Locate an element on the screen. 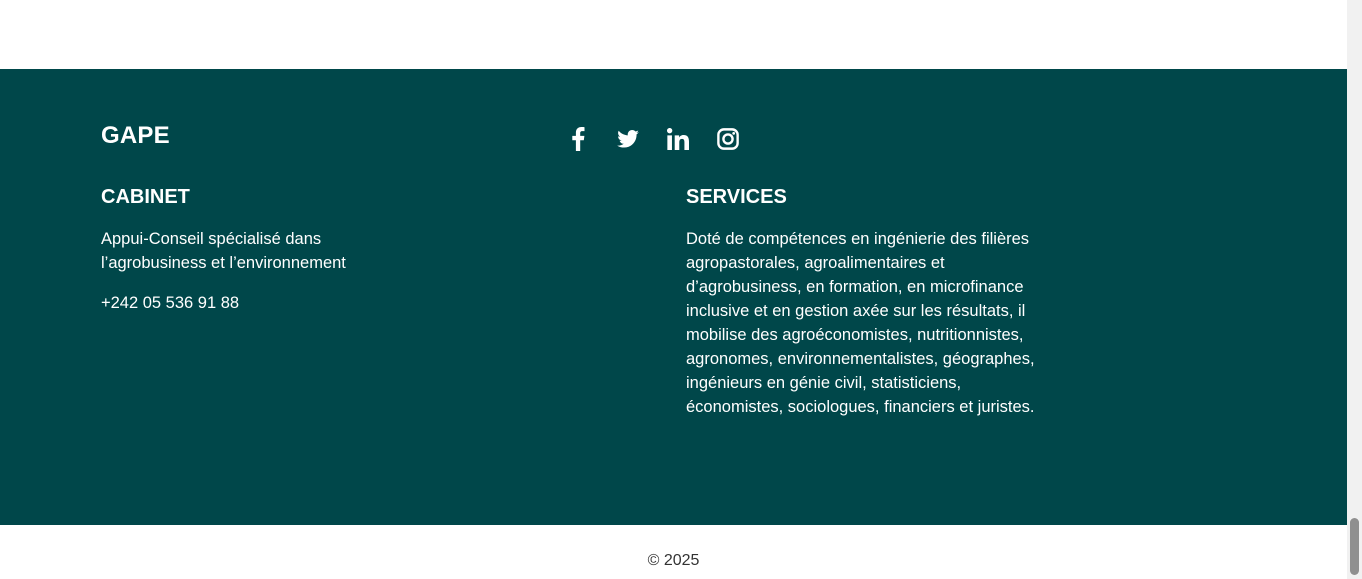 This screenshot has width=1362, height=579. linkedin-link is located at coordinates (678, 139).